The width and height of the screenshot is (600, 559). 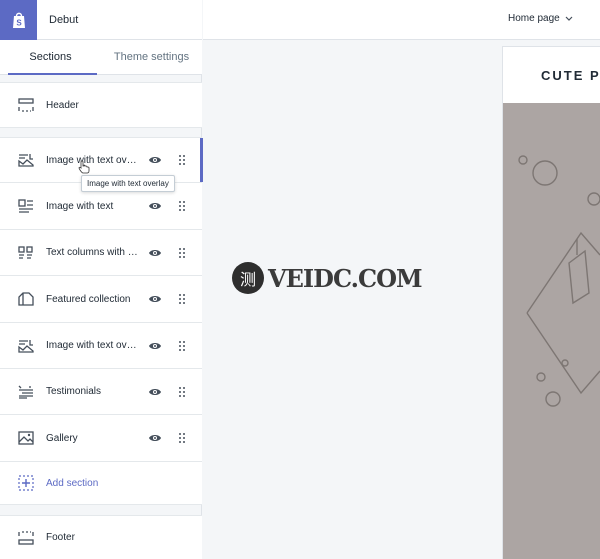 I want to click on page-selector: Home page, so click(x=540, y=18).